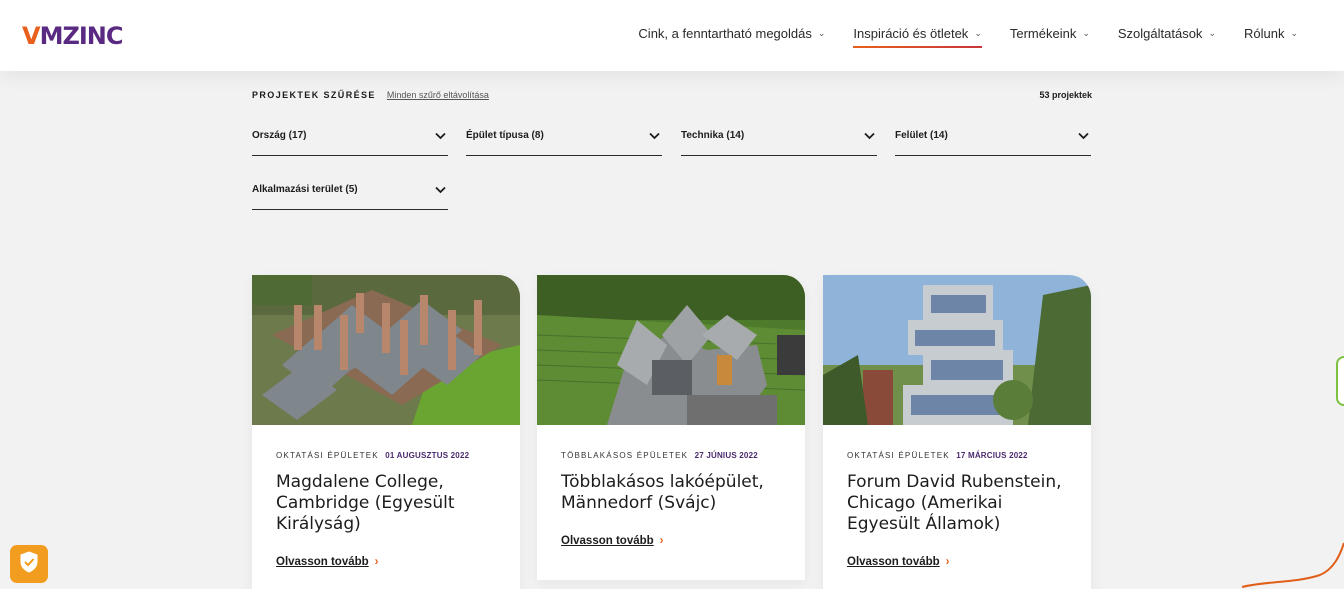 This screenshot has width=1344, height=589. I want to click on filter-epulet-tipusa: Épület típusa (8), so click(564, 143).